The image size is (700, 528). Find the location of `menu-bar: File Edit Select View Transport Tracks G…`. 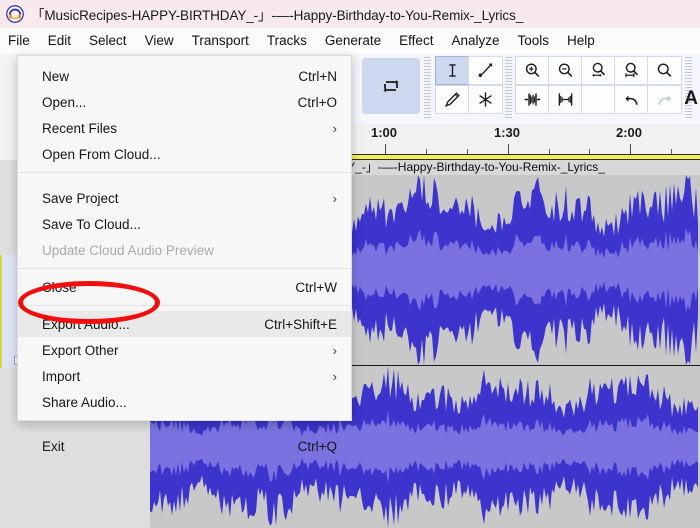

menu-bar: File Edit Select View Transport Tracks G… is located at coordinates (350, 41).